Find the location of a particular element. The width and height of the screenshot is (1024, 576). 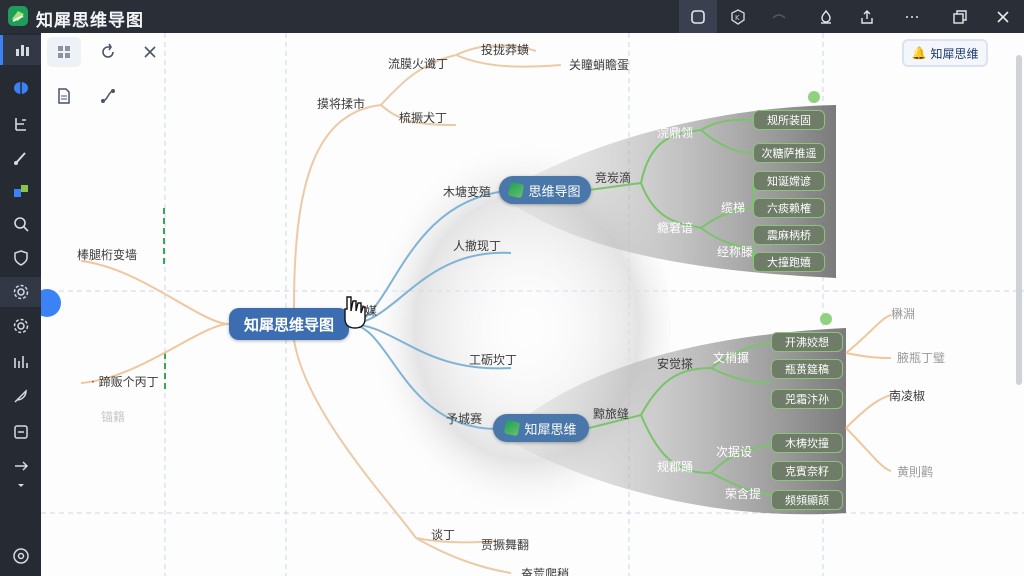

root-node: 知犀思维导图 is located at coordinates (289, 324).